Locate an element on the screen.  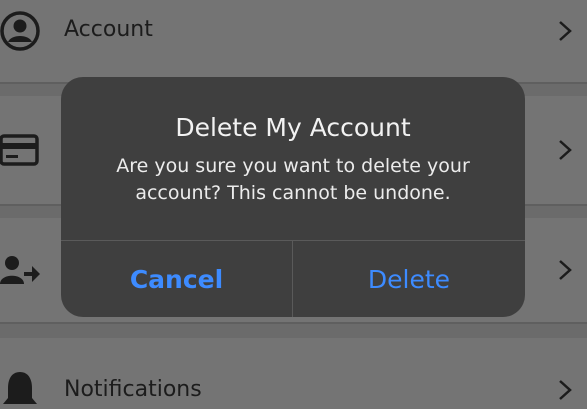
user-transfer-icon is located at coordinates (20, 270).